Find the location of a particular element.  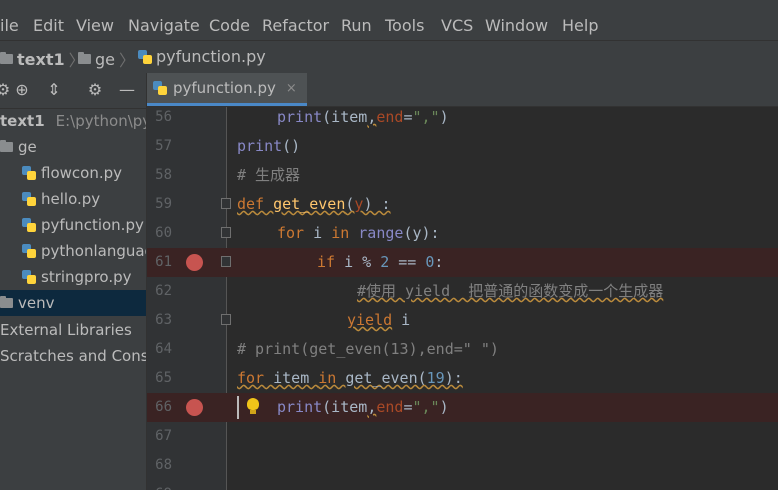

code-line: 56 print(item,end=",") is located at coordinates (462, 117).